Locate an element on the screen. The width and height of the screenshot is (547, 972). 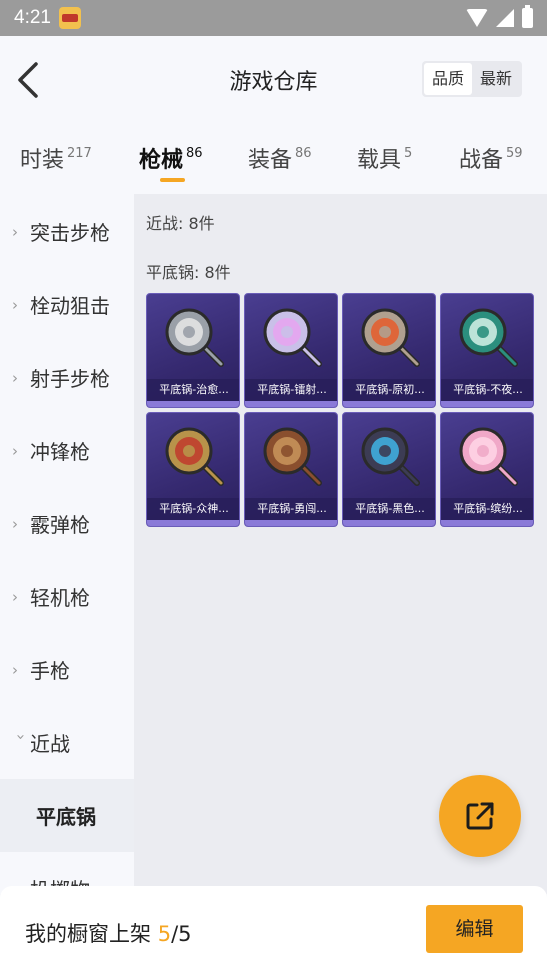
chevron-left-icon is located at coordinates (28, 80).